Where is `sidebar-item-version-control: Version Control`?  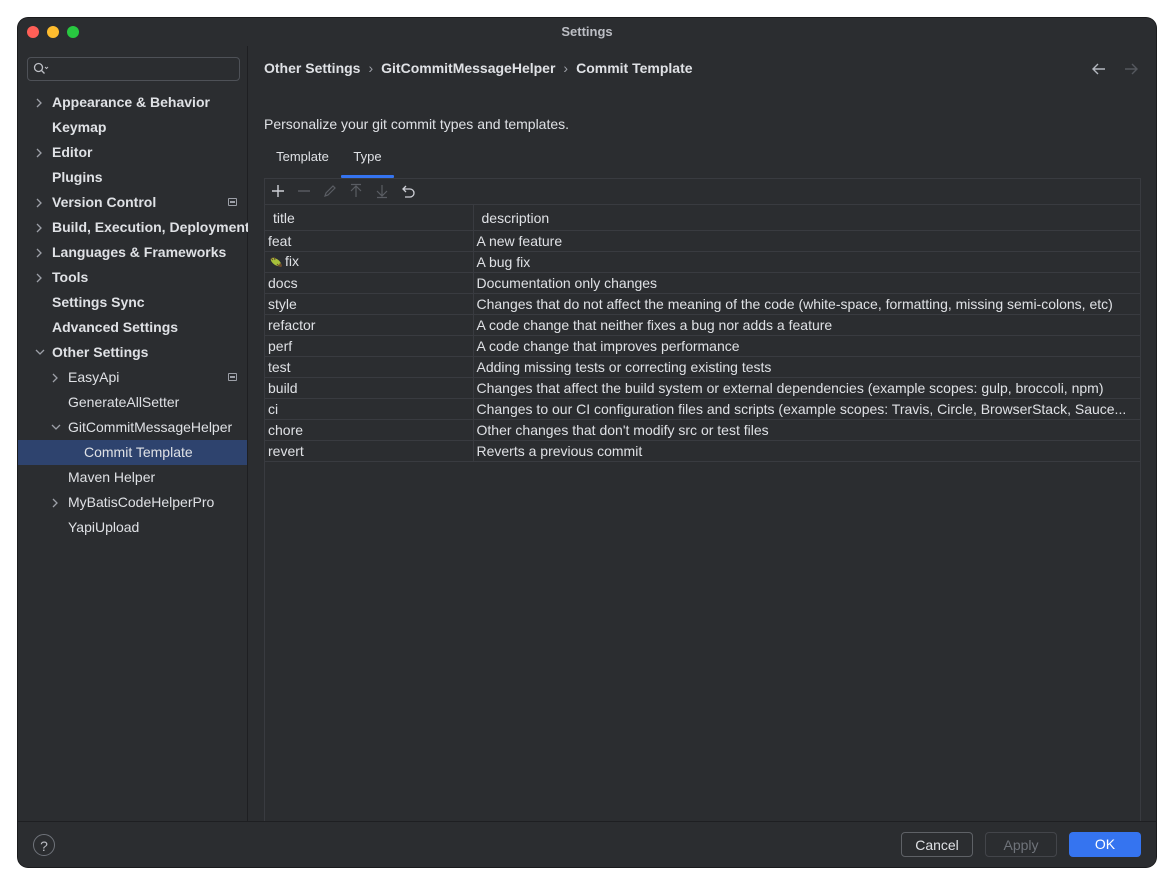
sidebar-item-version-control: Version Control is located at coordinates (132, 202).